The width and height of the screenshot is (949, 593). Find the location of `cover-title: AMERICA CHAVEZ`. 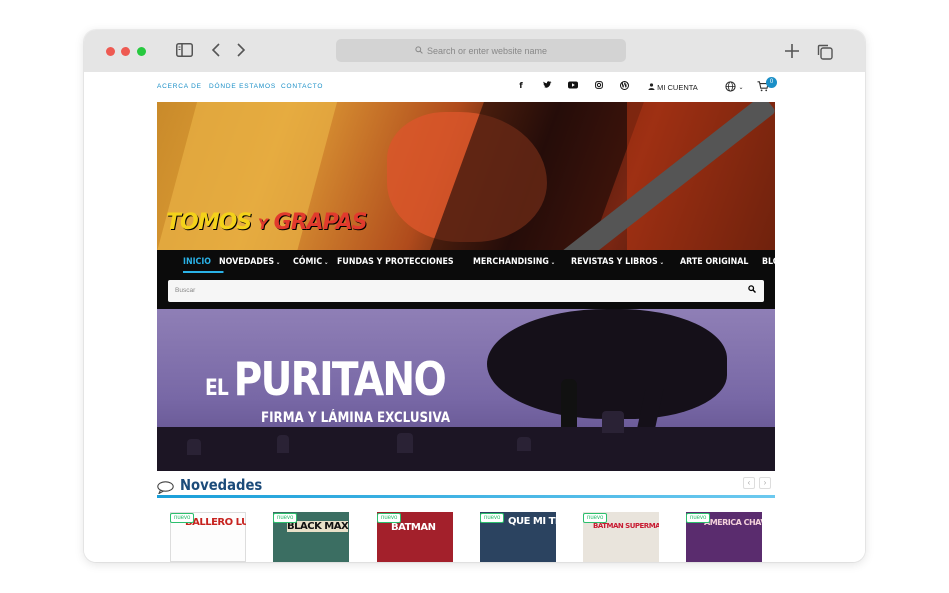

cover-title: AMERICA CHAVEZ is located at coordinates (733, 522).